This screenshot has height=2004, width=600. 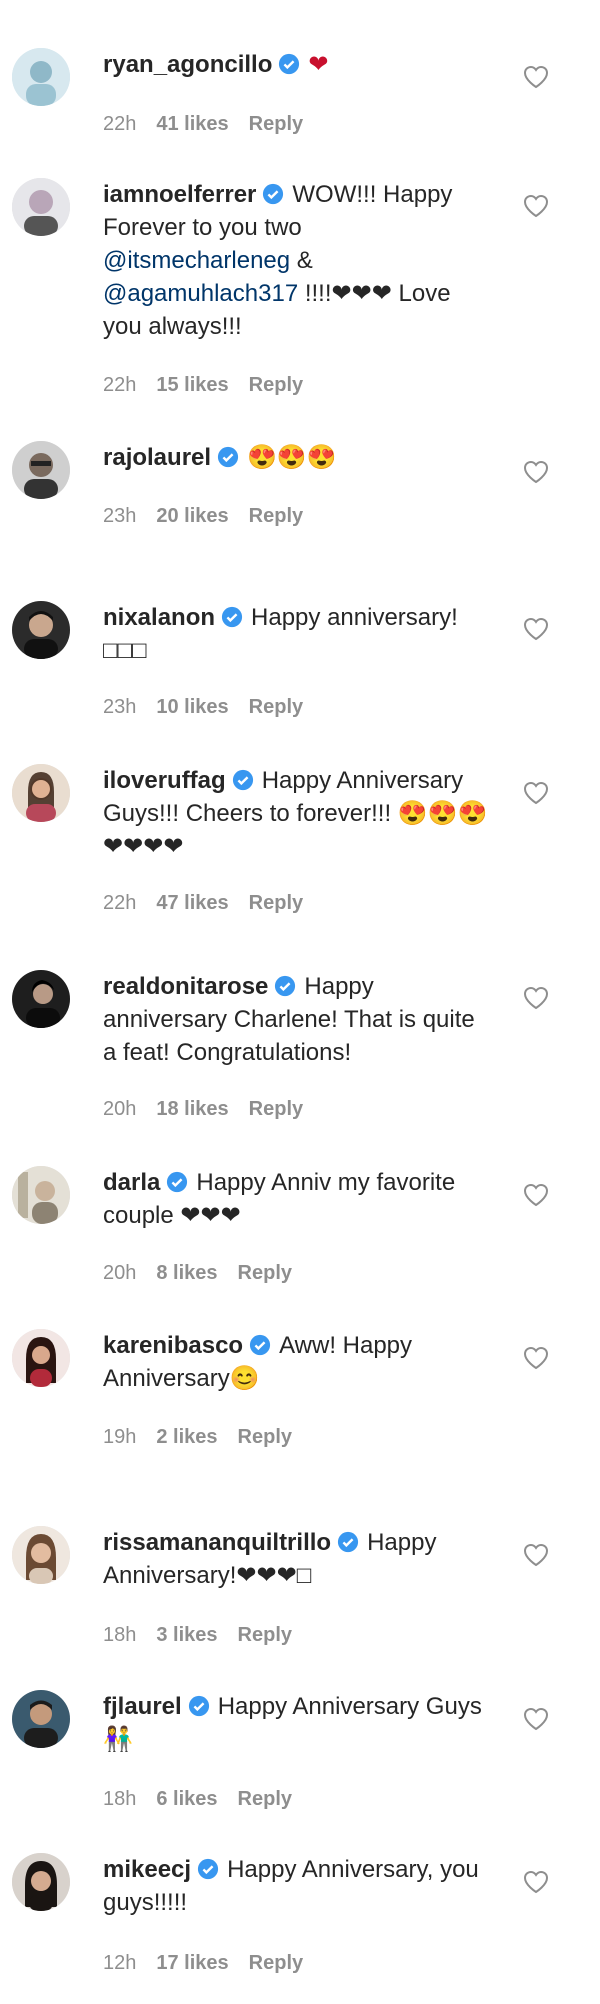 What do you see at coordinates (164, 780) in the screenshot?
I see `username-link: iloveruffag` at bounding box center [164, 780].